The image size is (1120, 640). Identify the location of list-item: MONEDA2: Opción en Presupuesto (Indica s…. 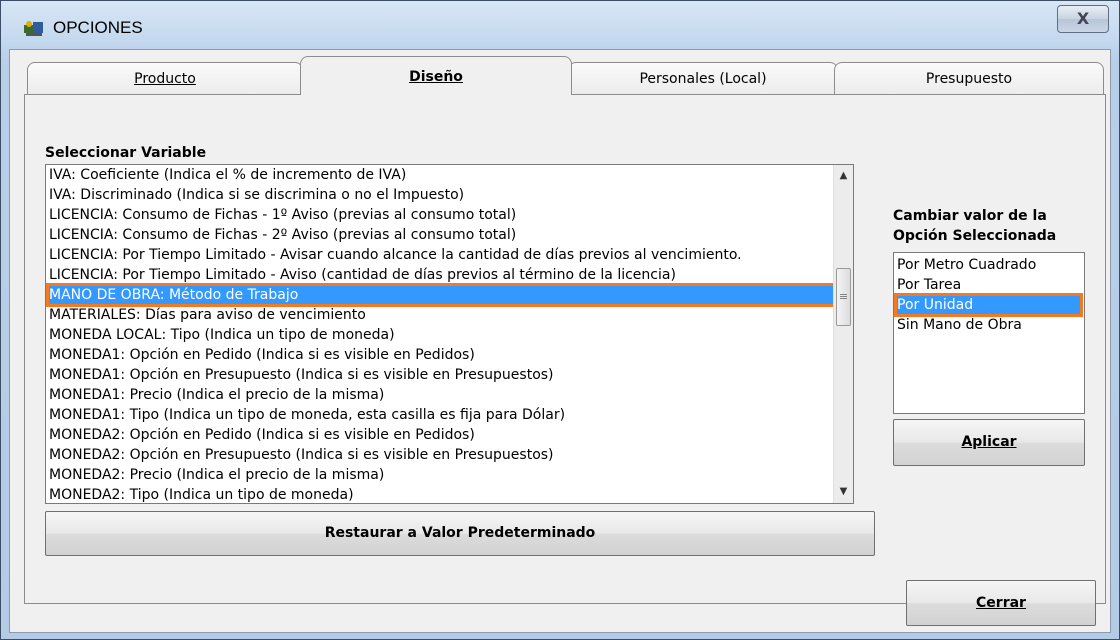
(301, 455).